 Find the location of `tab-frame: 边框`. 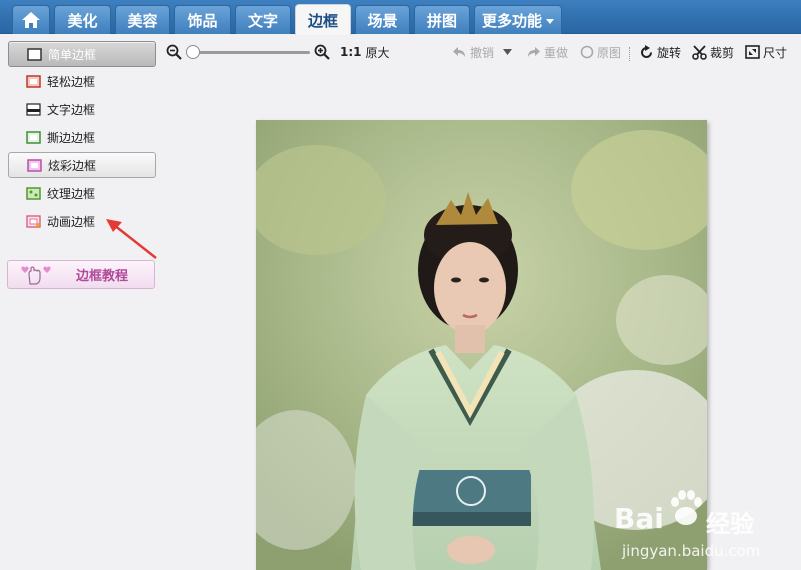

tab-frame: 边框 is located at coordinates (323, 19).